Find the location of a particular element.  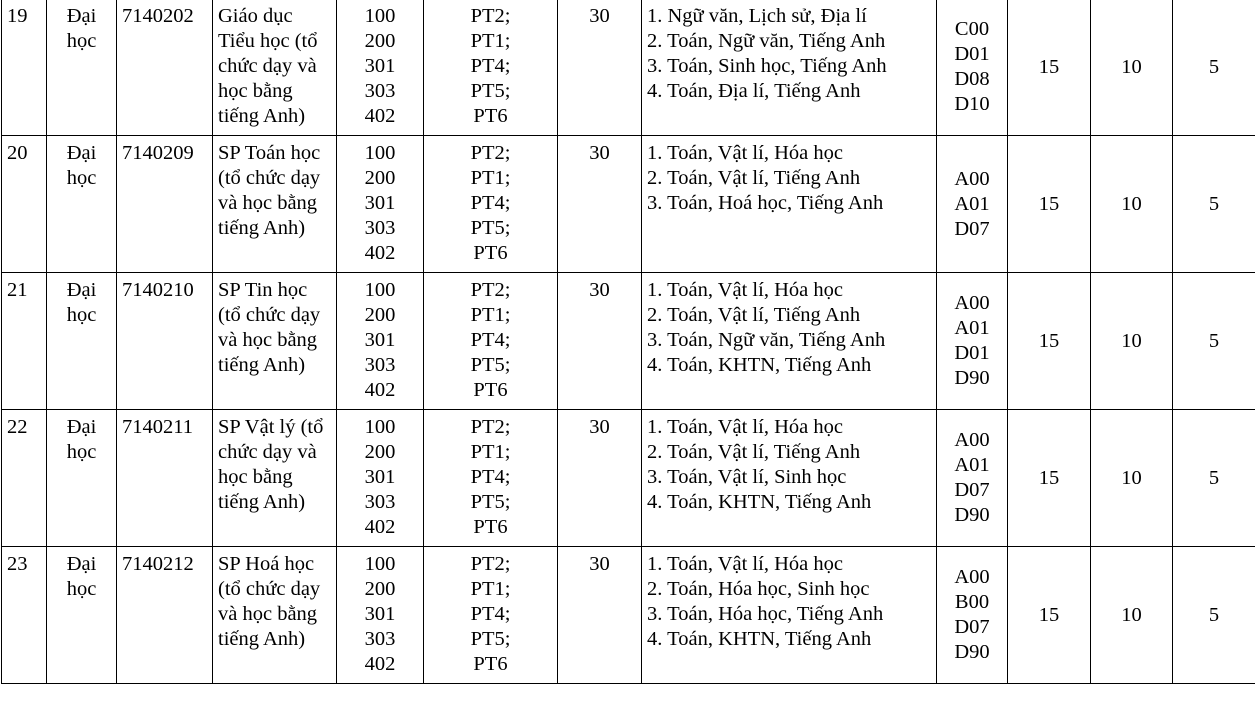

combo-code: D10 is located at coordinates (972, 104).